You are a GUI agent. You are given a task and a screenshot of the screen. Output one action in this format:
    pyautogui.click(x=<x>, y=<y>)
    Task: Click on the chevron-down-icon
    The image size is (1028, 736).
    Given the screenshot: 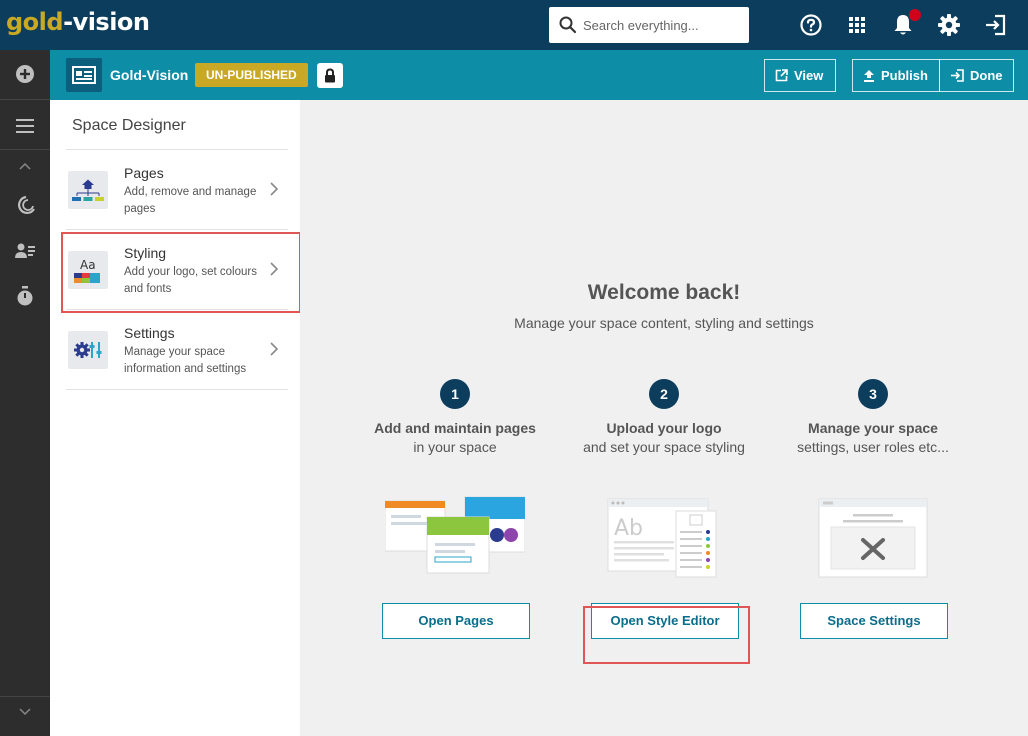 What is the action you would take?
    pyautogui.click(x=25, y=712)
    